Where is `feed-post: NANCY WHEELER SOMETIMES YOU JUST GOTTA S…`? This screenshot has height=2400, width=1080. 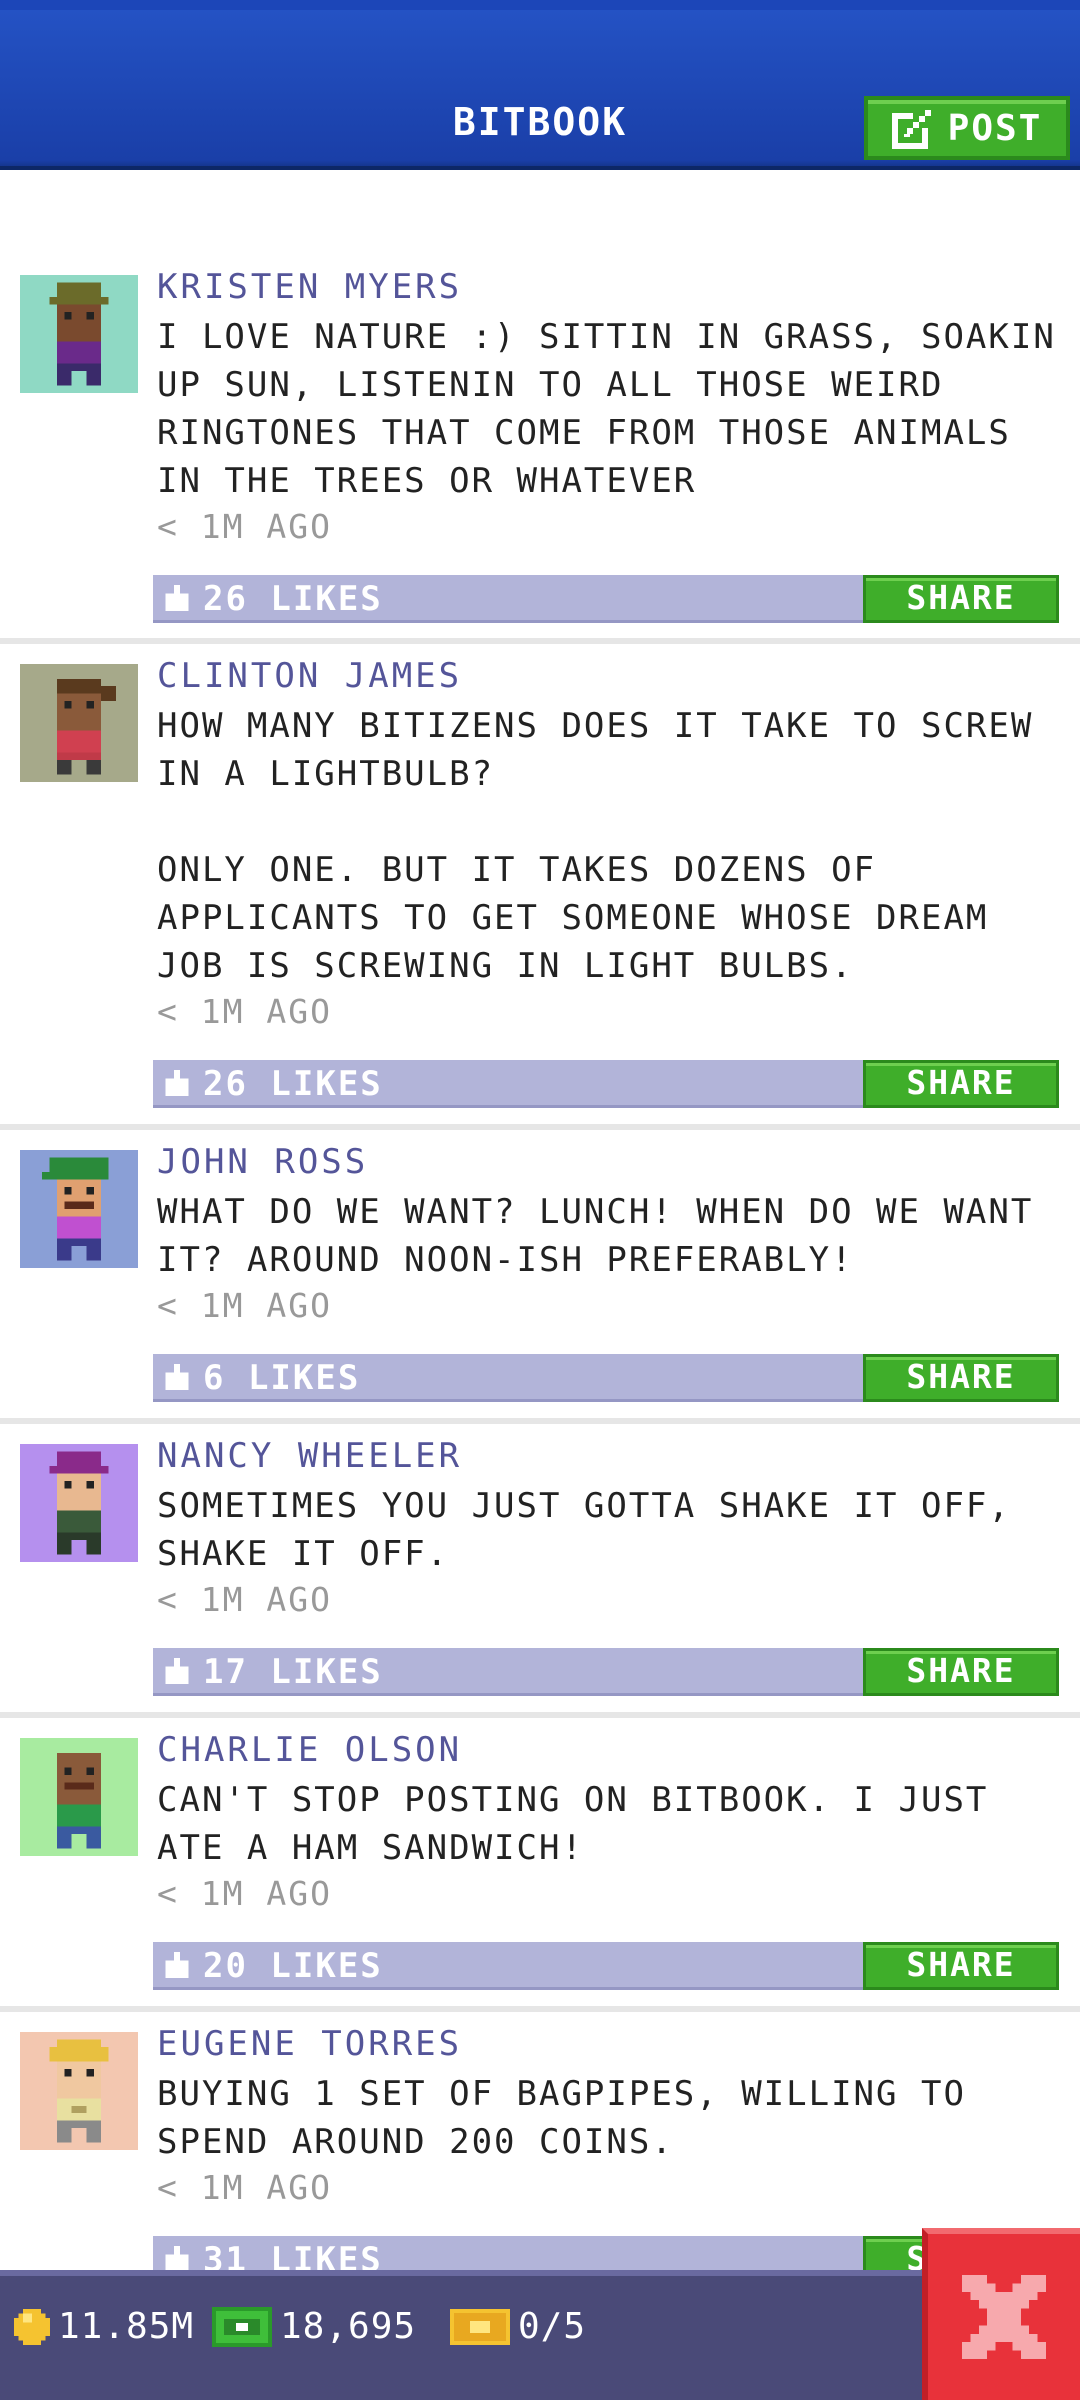
feed-post: NANCY WHEELER SOMETIMES YOU JUST GOTTA S… is located at coordinates (540, 1571).